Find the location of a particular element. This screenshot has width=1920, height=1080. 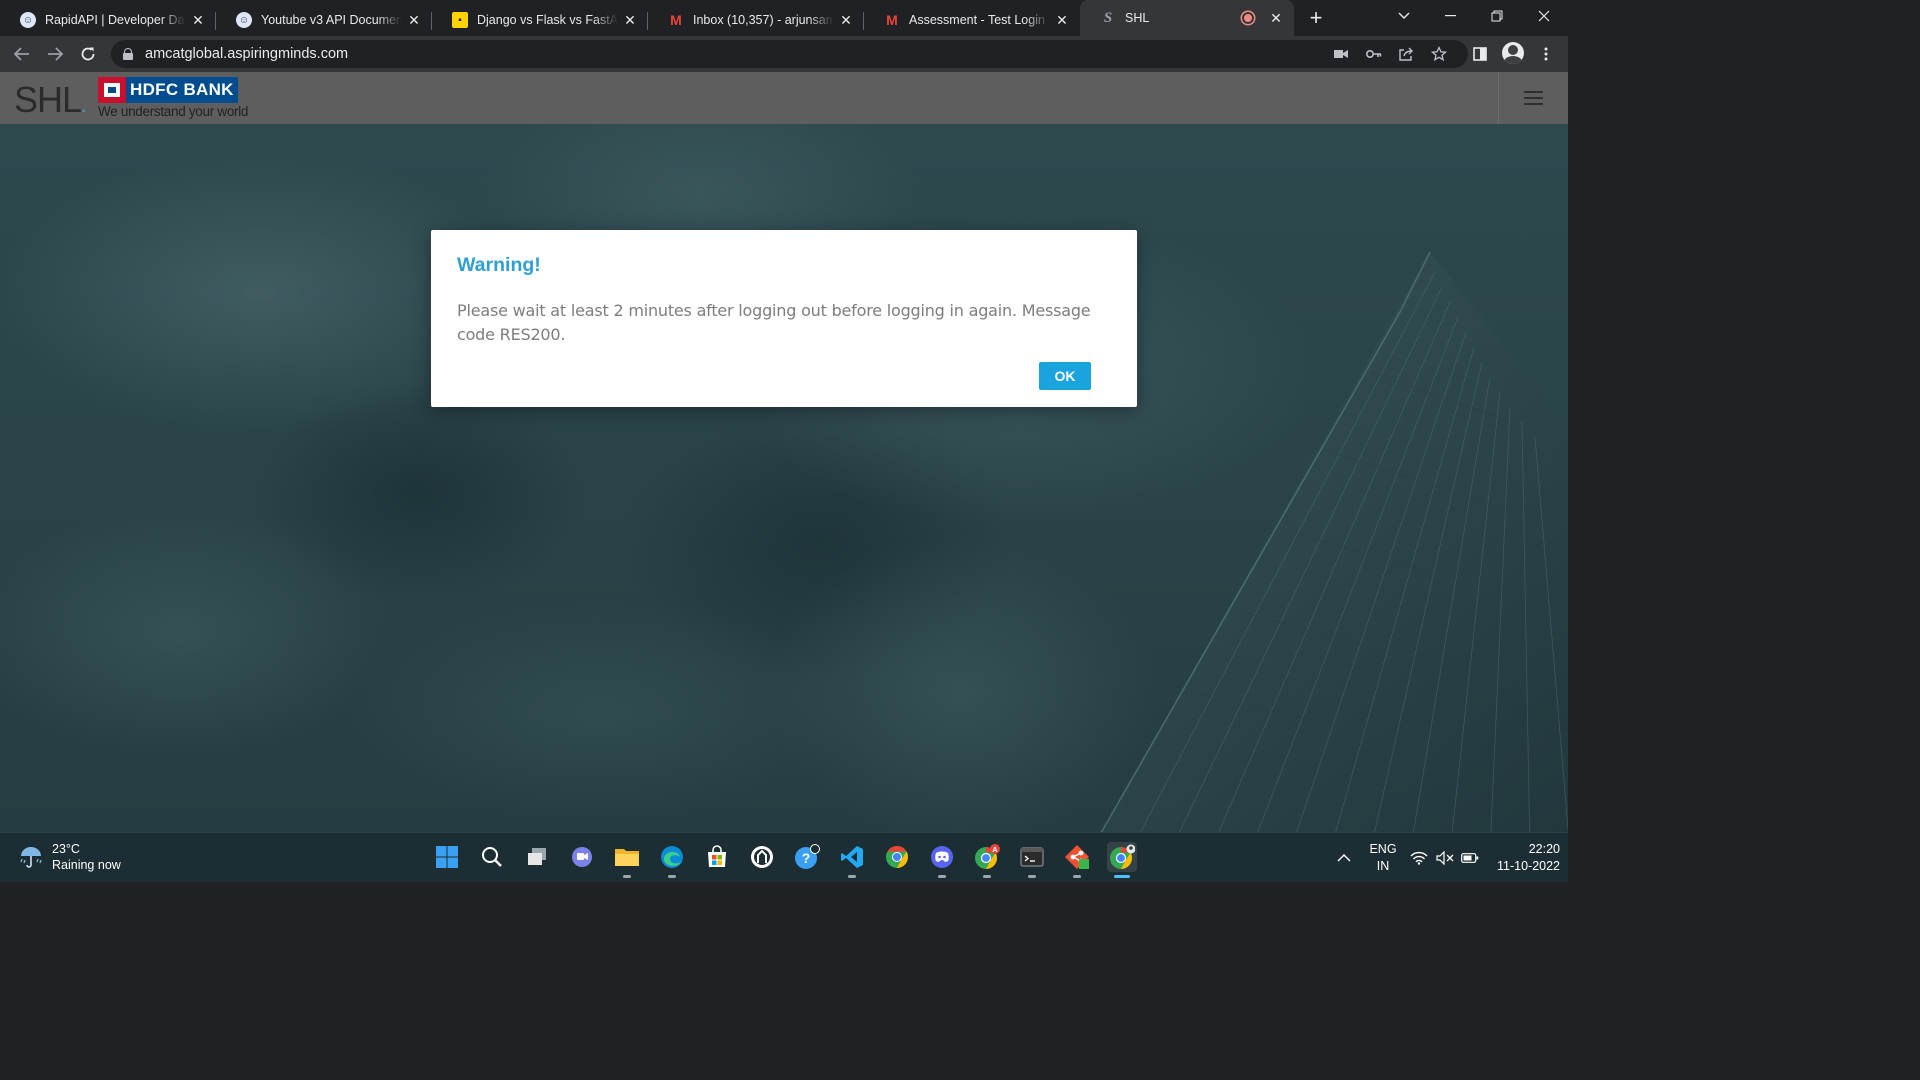

github-desktop-icon is located at coordinates (762, 857).